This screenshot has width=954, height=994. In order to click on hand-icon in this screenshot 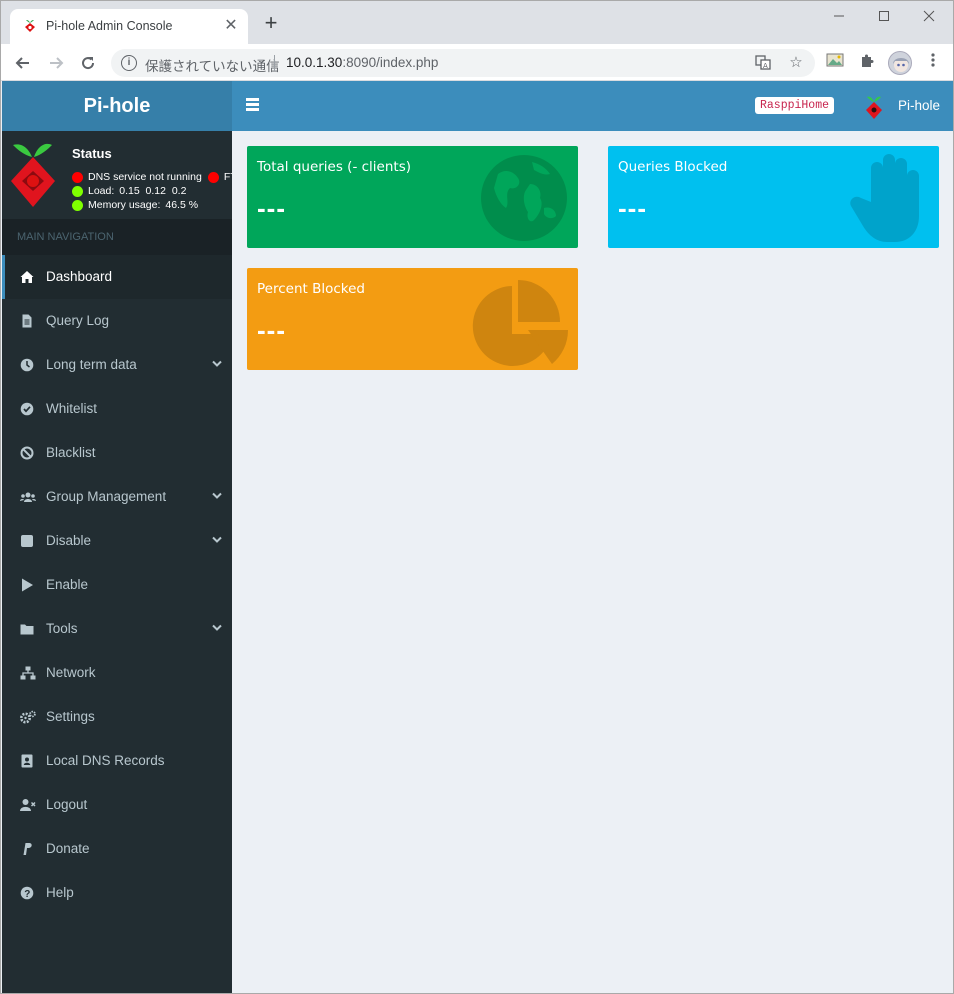, I will do `click(884, 198)`.